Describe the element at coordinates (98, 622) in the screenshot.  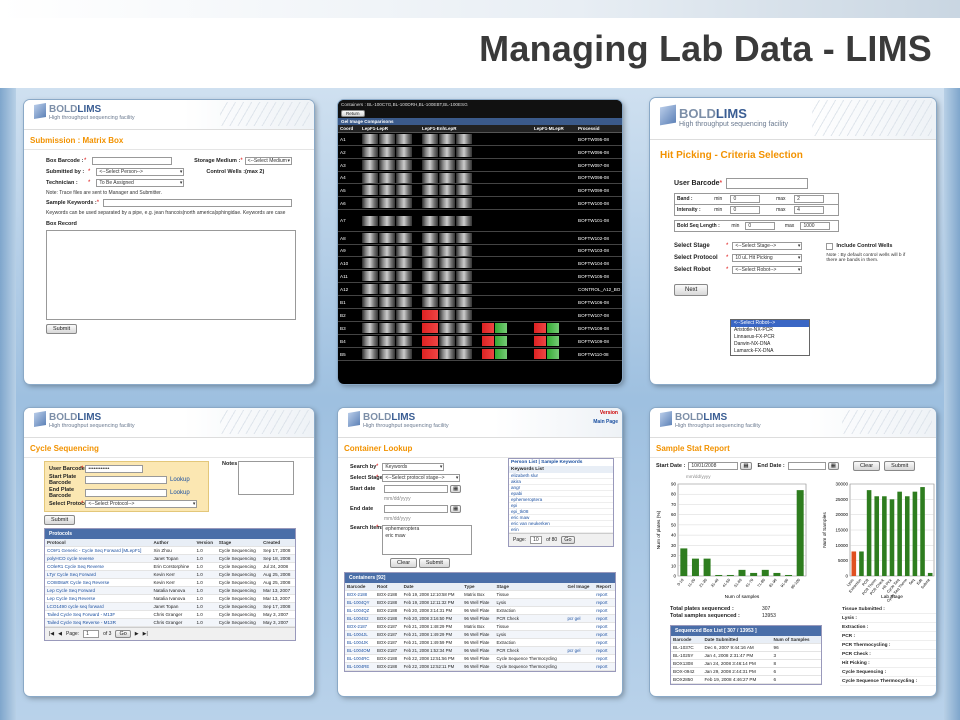
I see `protocol-link: Tailed Cycle Seq Reverse - M13R` at that location.